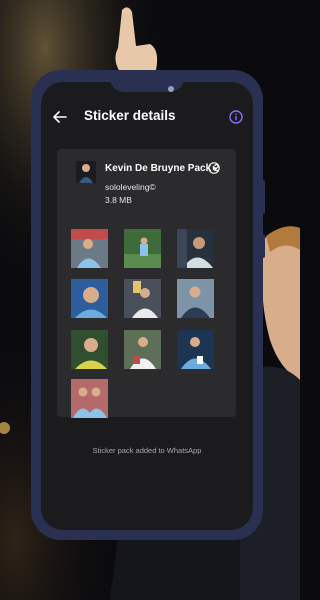  What do you see at coordinates (60, 117) in the screenshot?
I see `back-arrow-icon` at bounding box center [60, 117].